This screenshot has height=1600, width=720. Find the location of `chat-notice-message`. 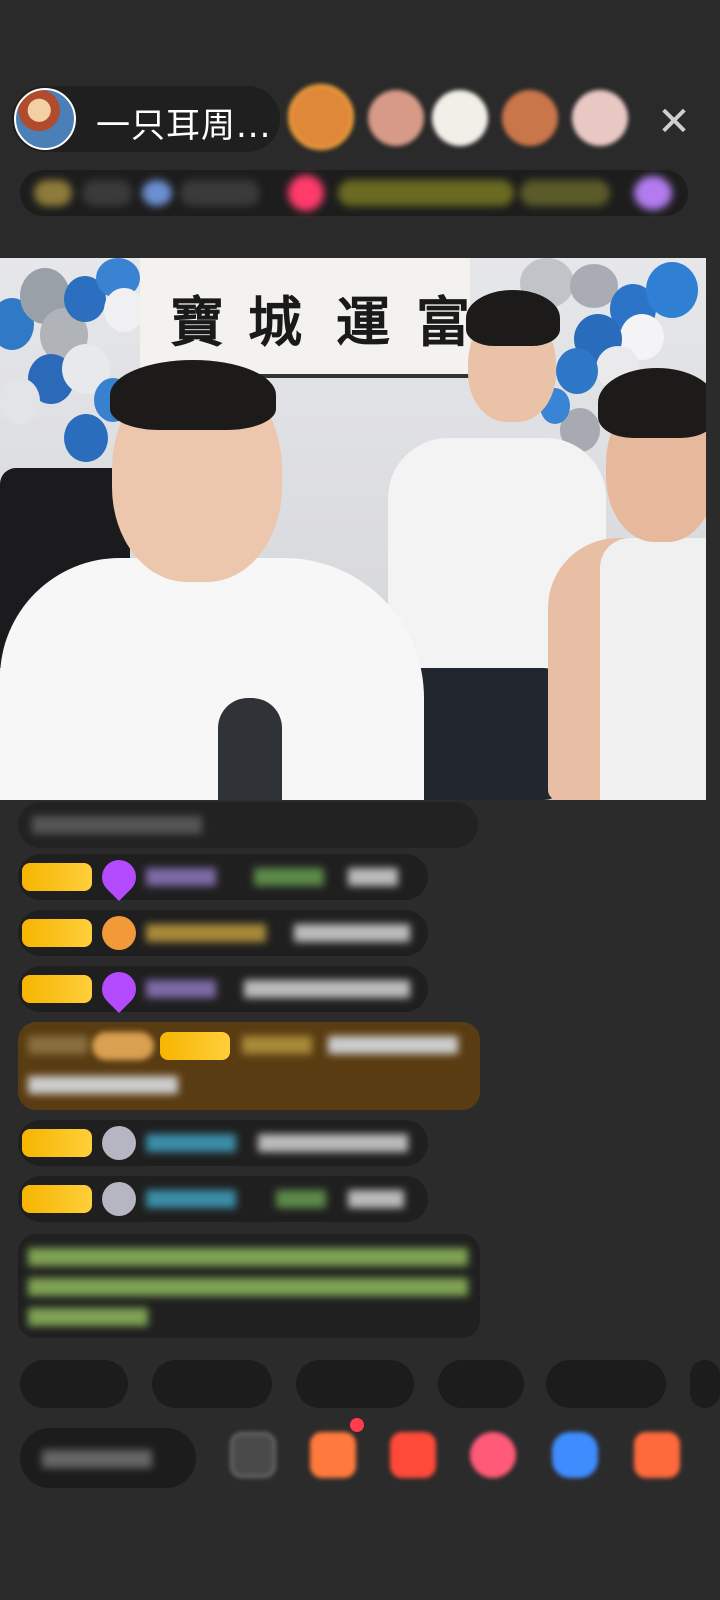

chat-notice-message is located at coordinates (249, 1286).